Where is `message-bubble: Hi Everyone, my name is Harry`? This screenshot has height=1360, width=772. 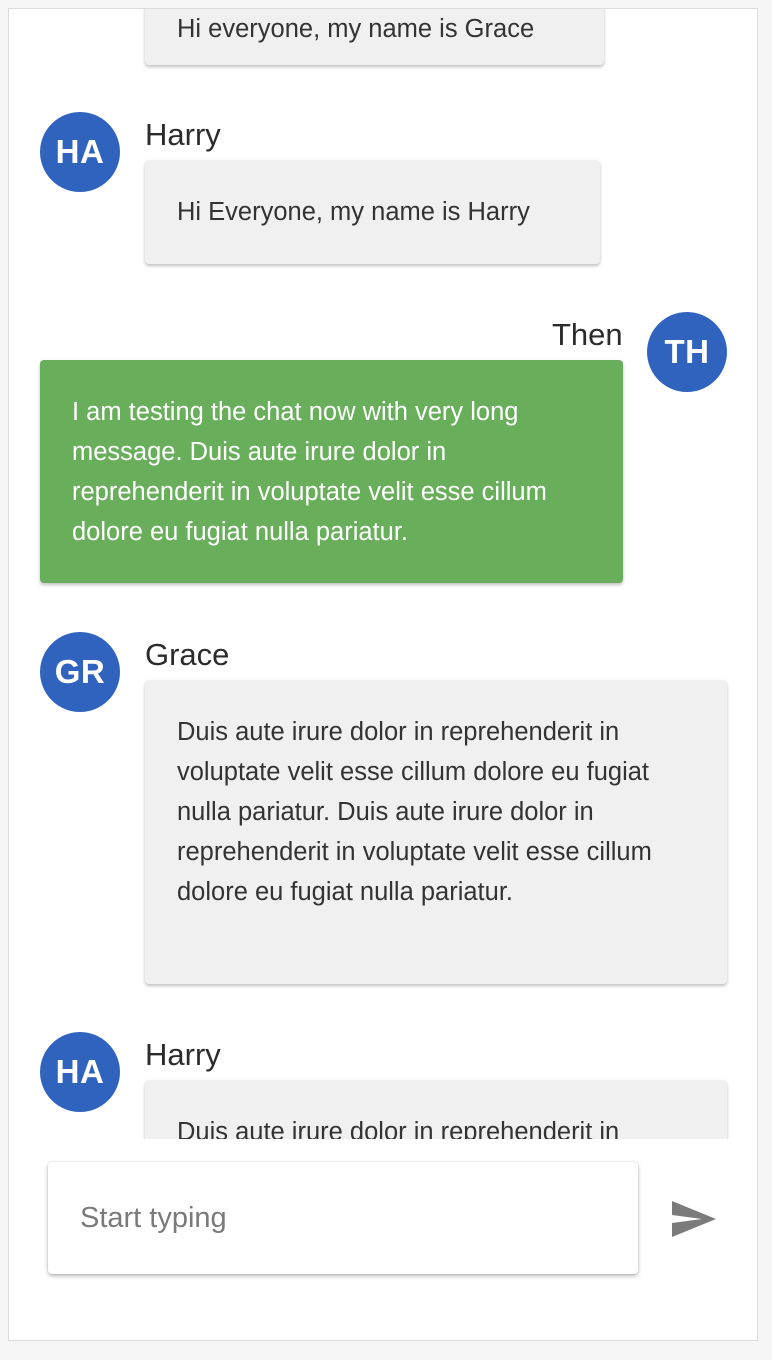 message-bubble: Hi Everyone, my name is Harry is located at coordinates (372, 212).